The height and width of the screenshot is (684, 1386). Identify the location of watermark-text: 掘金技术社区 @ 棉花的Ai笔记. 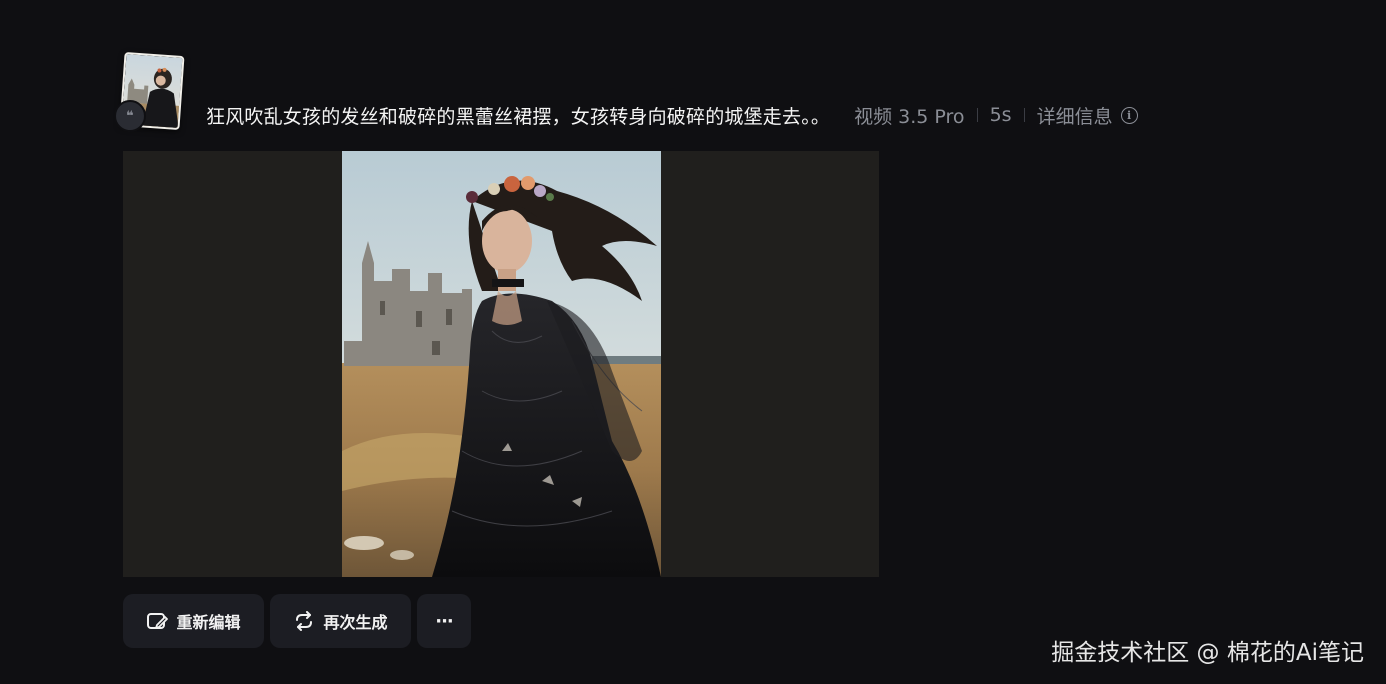
(1207, 653).